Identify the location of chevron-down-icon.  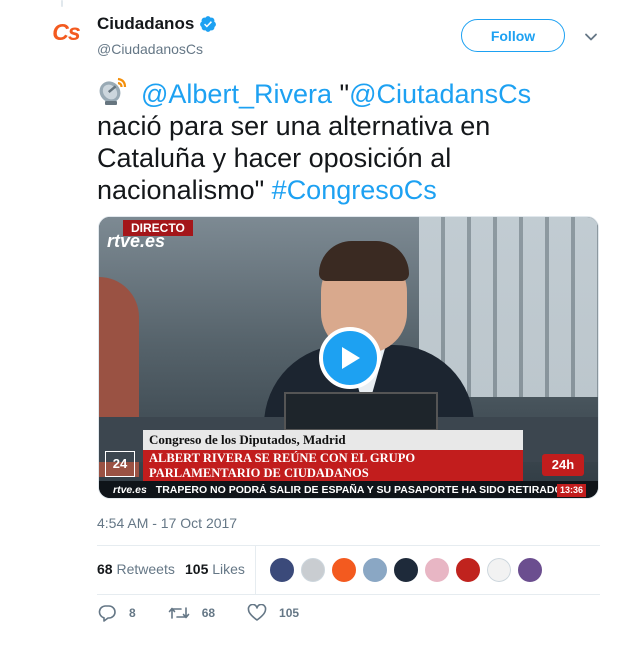
(591, 37).